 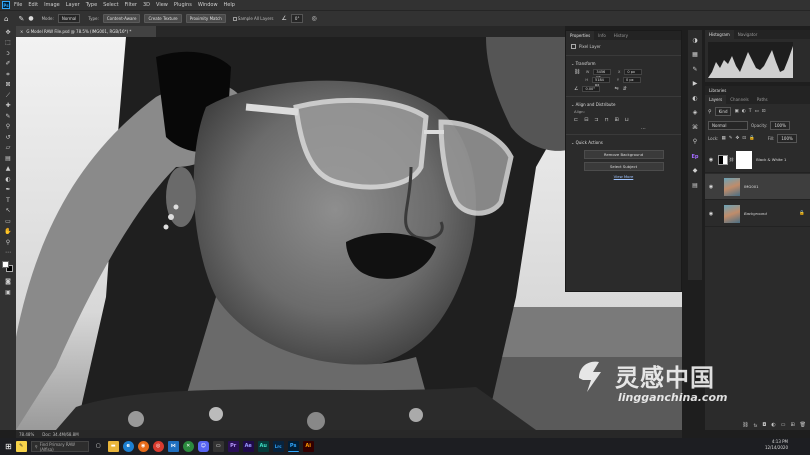 I want to click on tab-paths: Paths, so click(x=762, y=99).